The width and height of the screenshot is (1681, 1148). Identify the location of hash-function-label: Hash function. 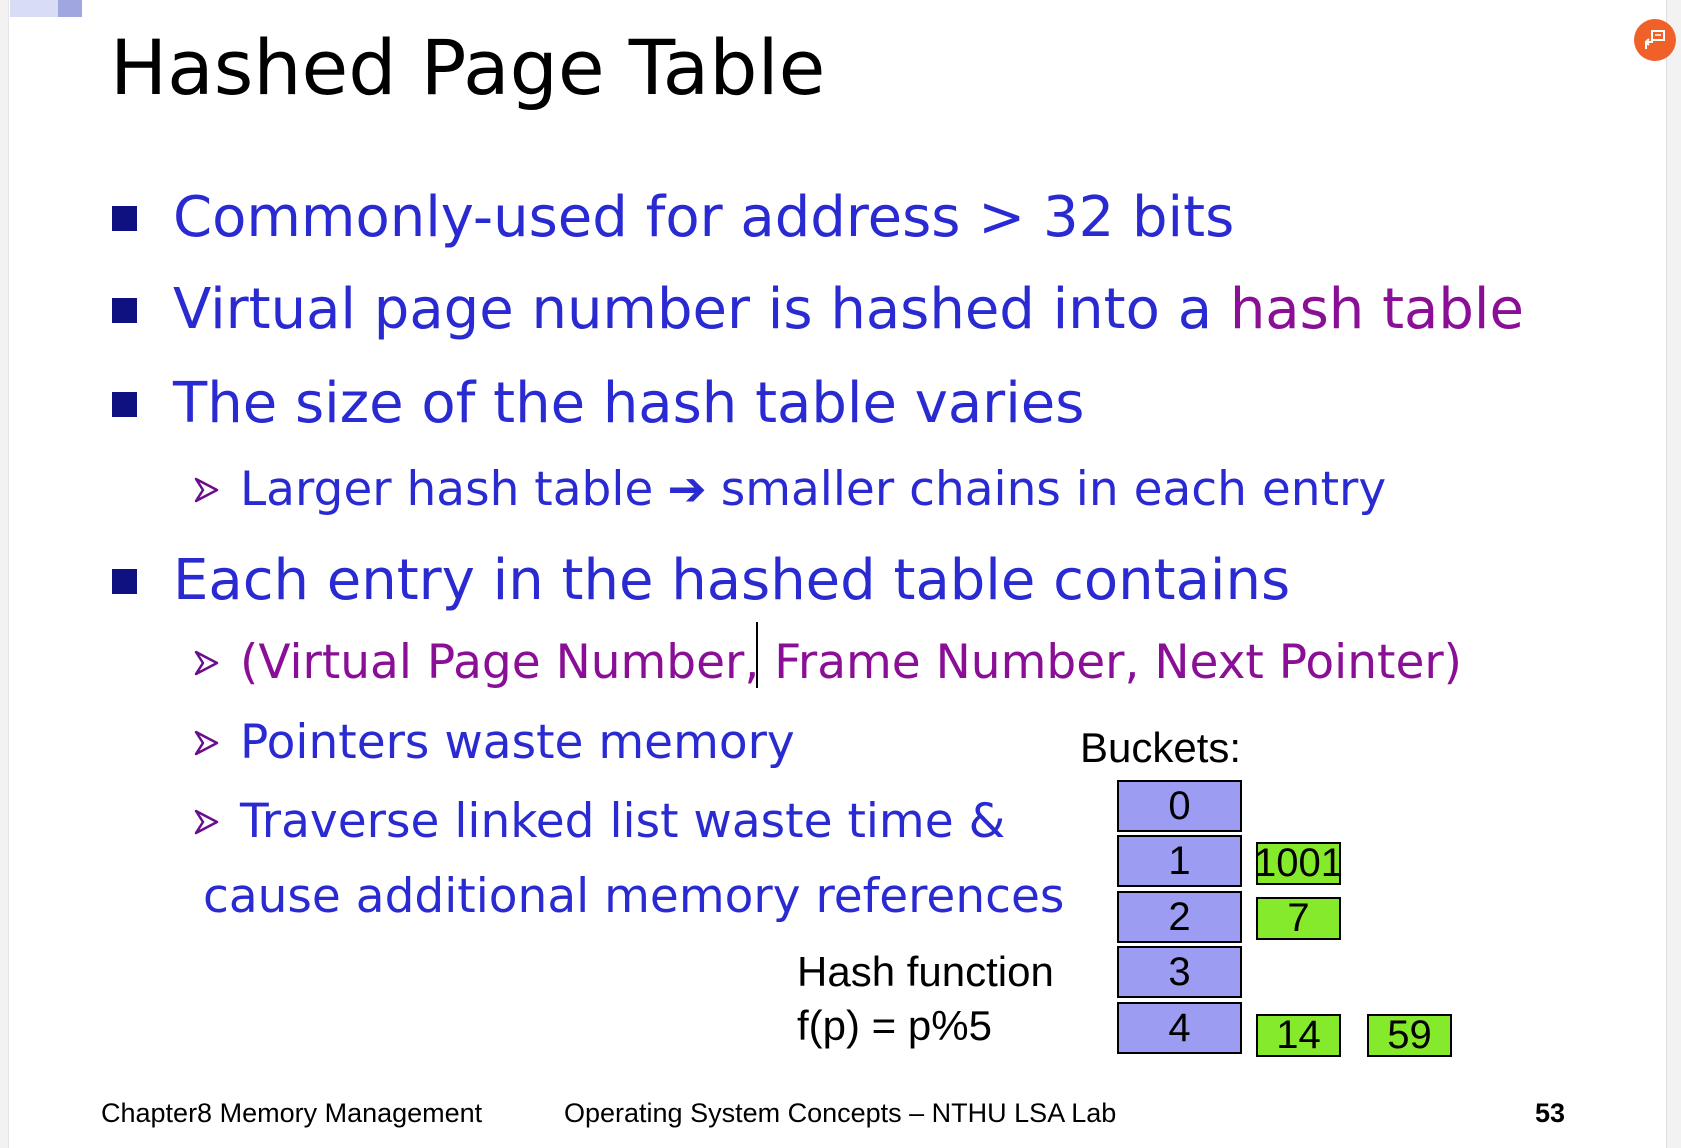
(925, 971).